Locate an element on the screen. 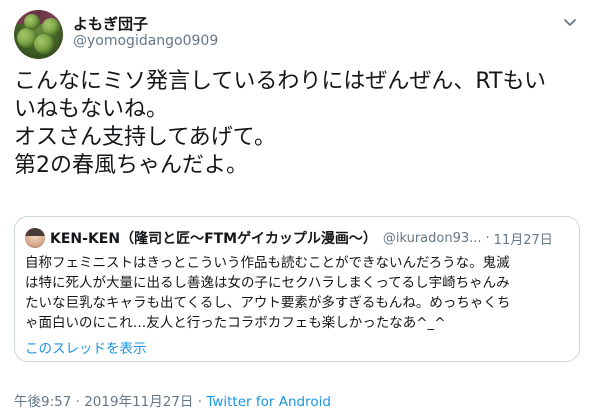 This screenshot has width=591, height=420. quoted-text-line: たいな巨乳なキャラも出てくるし、アウト要素が多すぎるもんね。めっちゃくち is located at coordinates (268, 303).